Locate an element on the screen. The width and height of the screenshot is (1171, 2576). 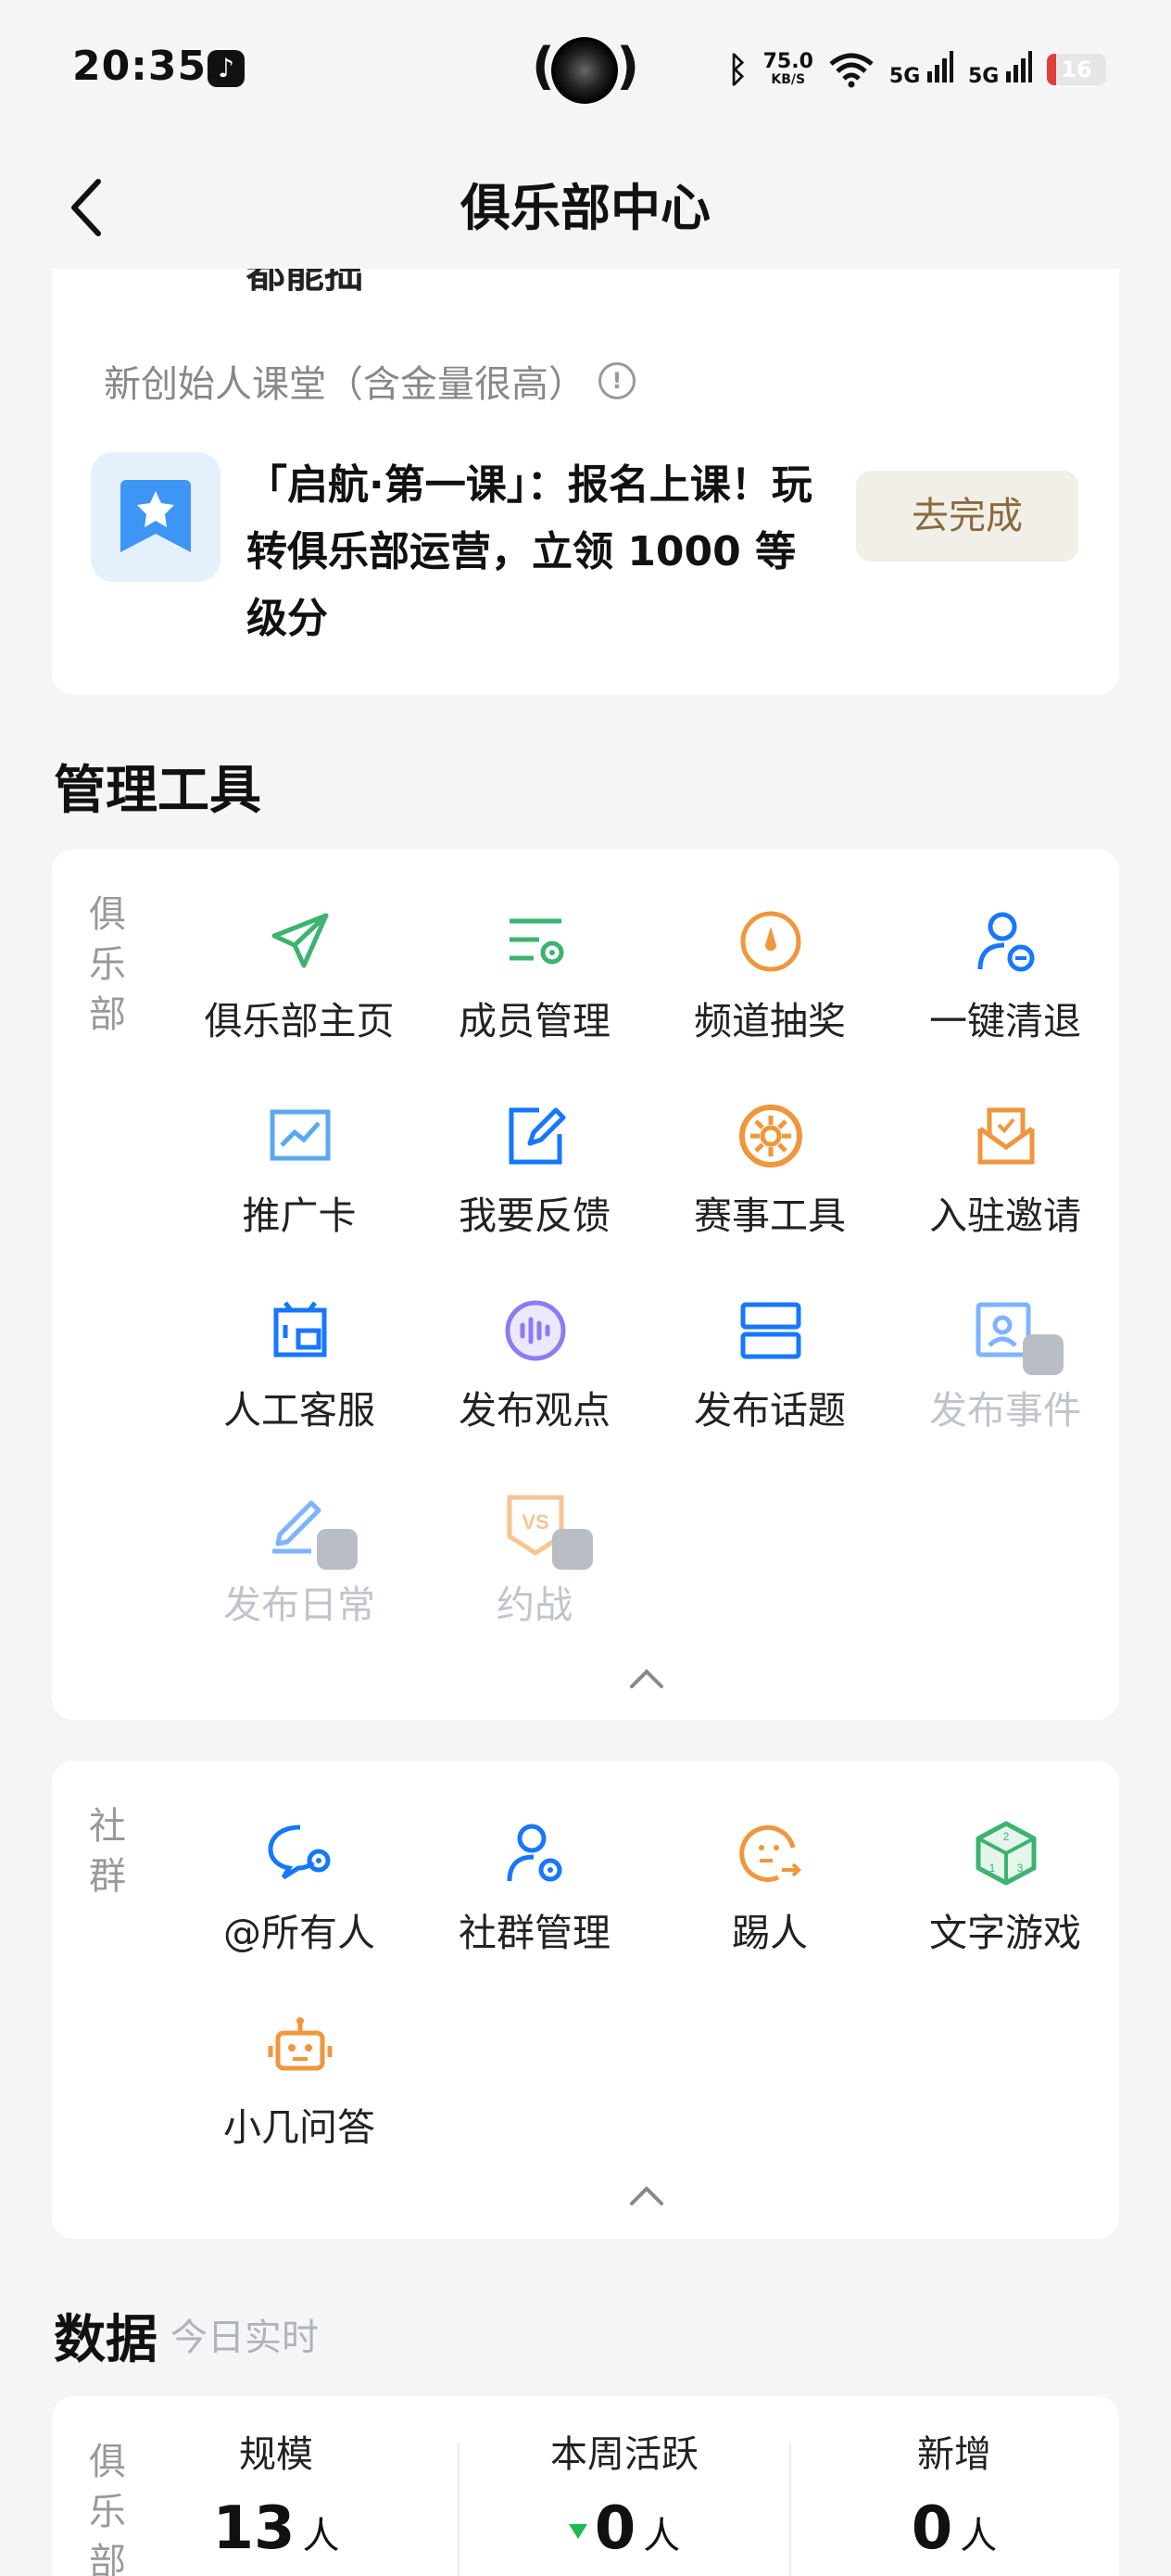
list-settings-icon is located at coordinates (537, 942).